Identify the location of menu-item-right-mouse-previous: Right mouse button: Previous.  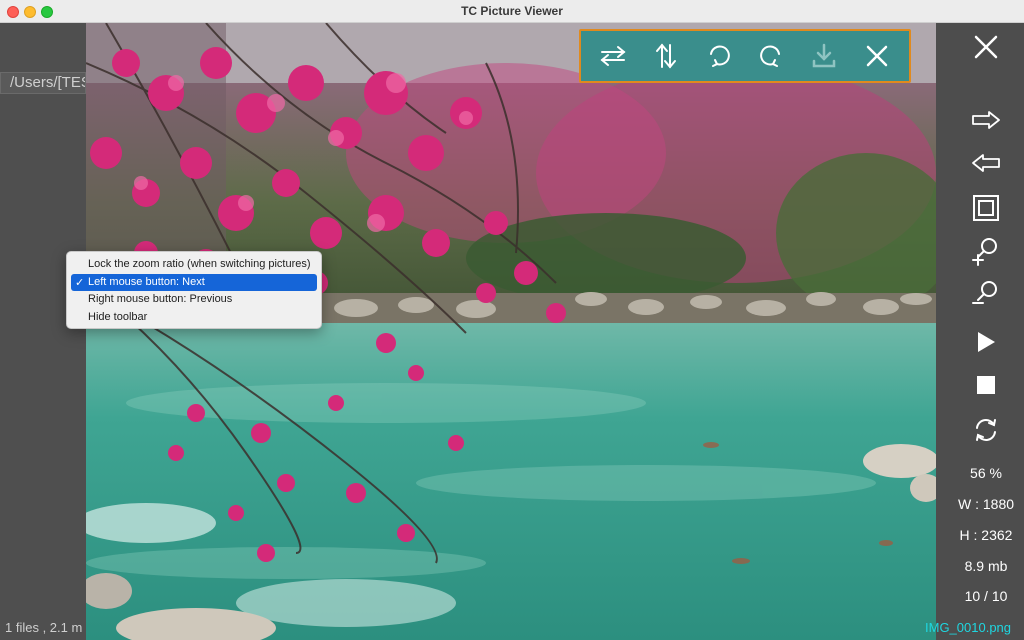
(194, 300).